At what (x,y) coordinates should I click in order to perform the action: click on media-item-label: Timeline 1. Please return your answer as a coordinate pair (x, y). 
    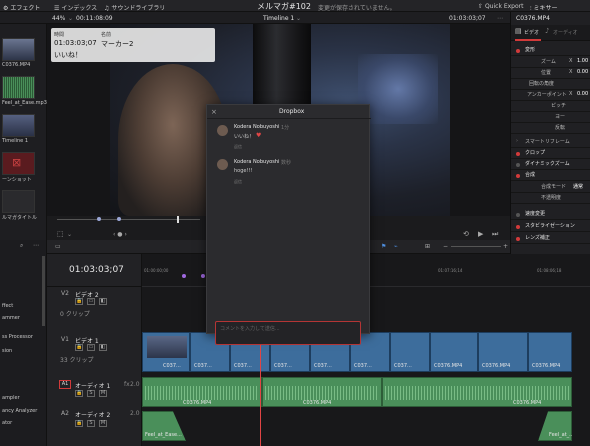
    Looking at the image, I should click on (15, 141).